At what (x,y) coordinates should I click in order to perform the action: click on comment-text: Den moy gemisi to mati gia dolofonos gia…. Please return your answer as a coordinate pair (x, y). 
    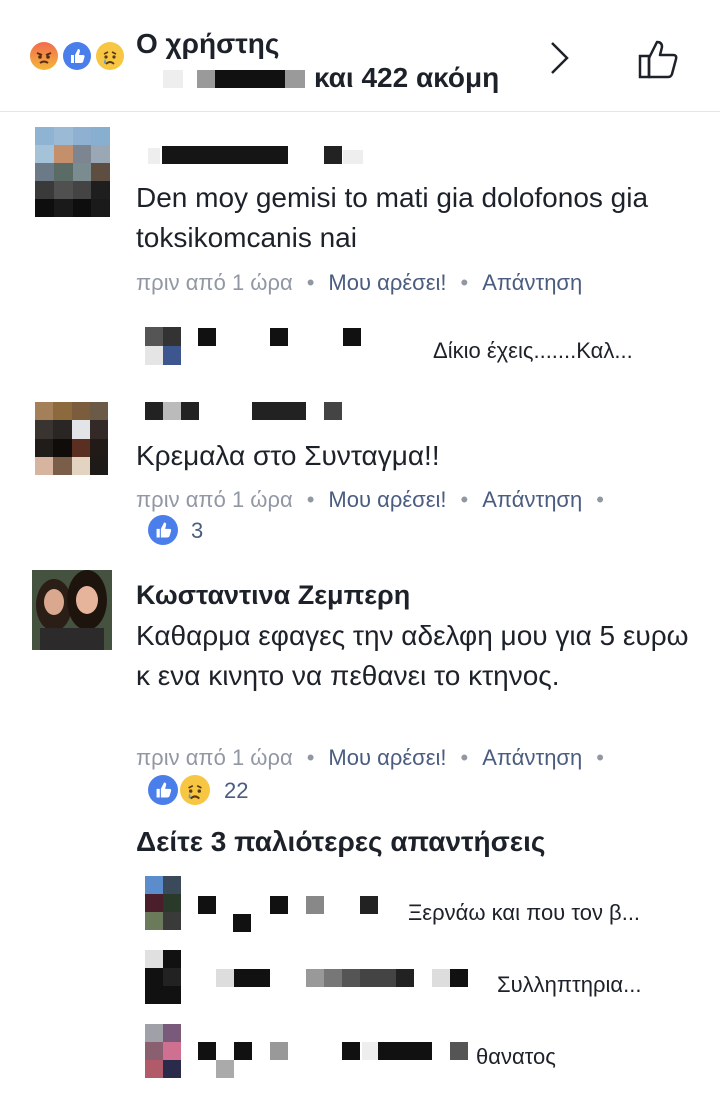
    Looking at the image, I should click on (392, 217).